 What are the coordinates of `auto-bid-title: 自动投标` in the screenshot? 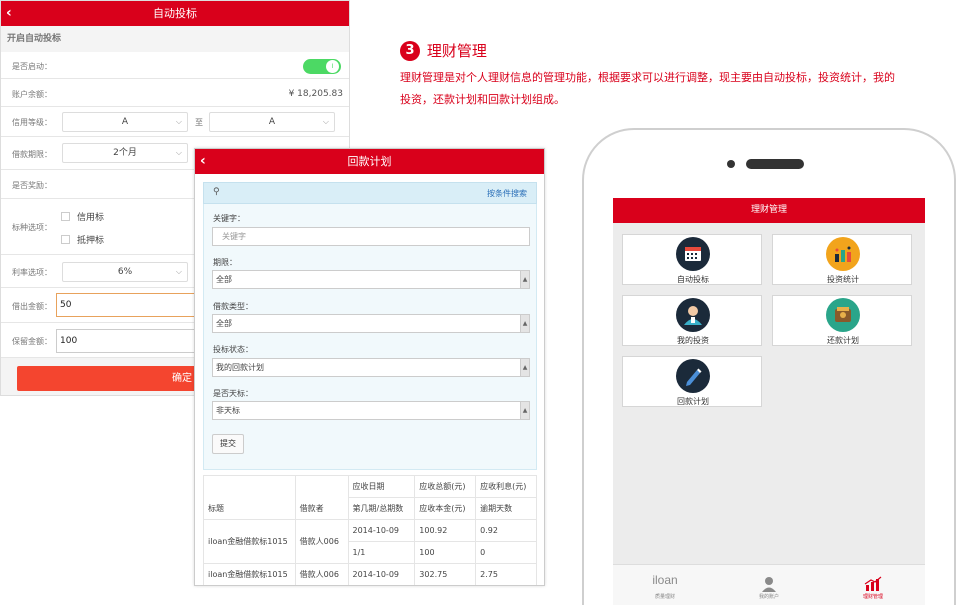 It's located at (175, 13).